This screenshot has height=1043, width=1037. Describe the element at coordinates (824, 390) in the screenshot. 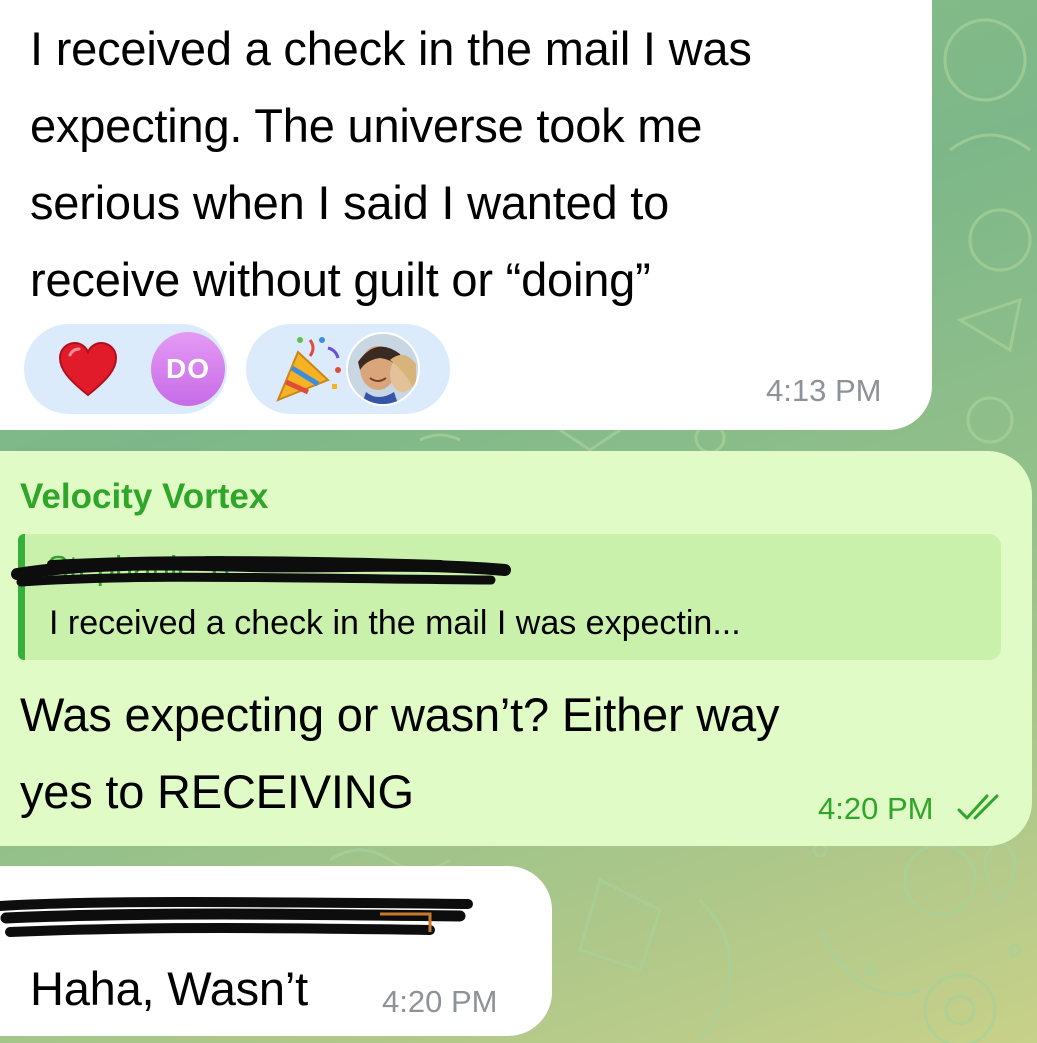

I see `message-time: 4:13 PM` at that location.